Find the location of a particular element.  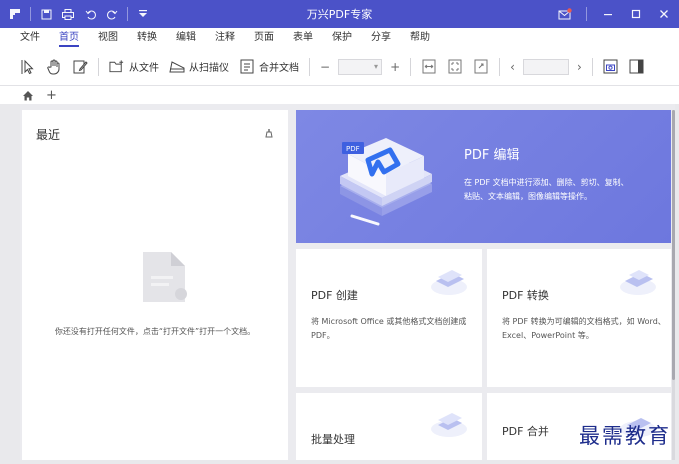

pdf-create-icon is located at coordinates (449, 280).